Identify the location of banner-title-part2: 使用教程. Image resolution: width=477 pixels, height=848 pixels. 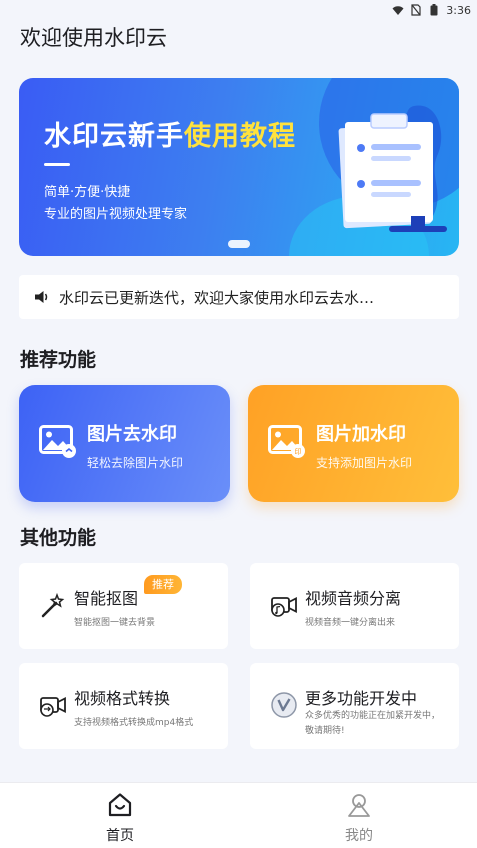
(240, 136).